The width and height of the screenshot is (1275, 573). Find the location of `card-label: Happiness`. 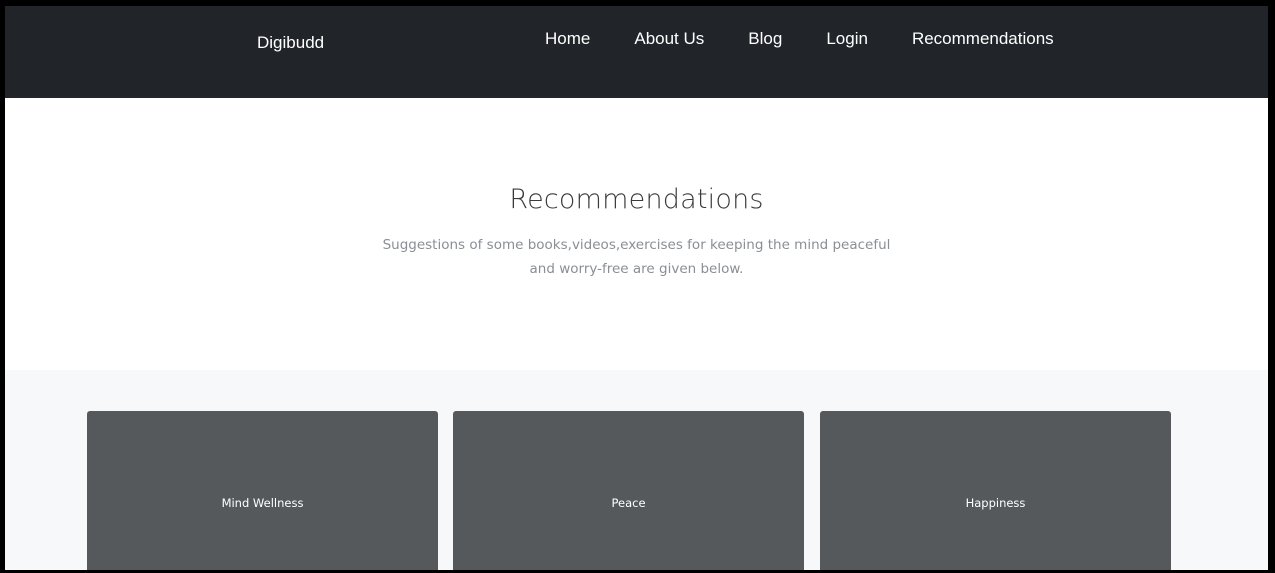

card-label: Happiness is located at coordinates (995, 503).